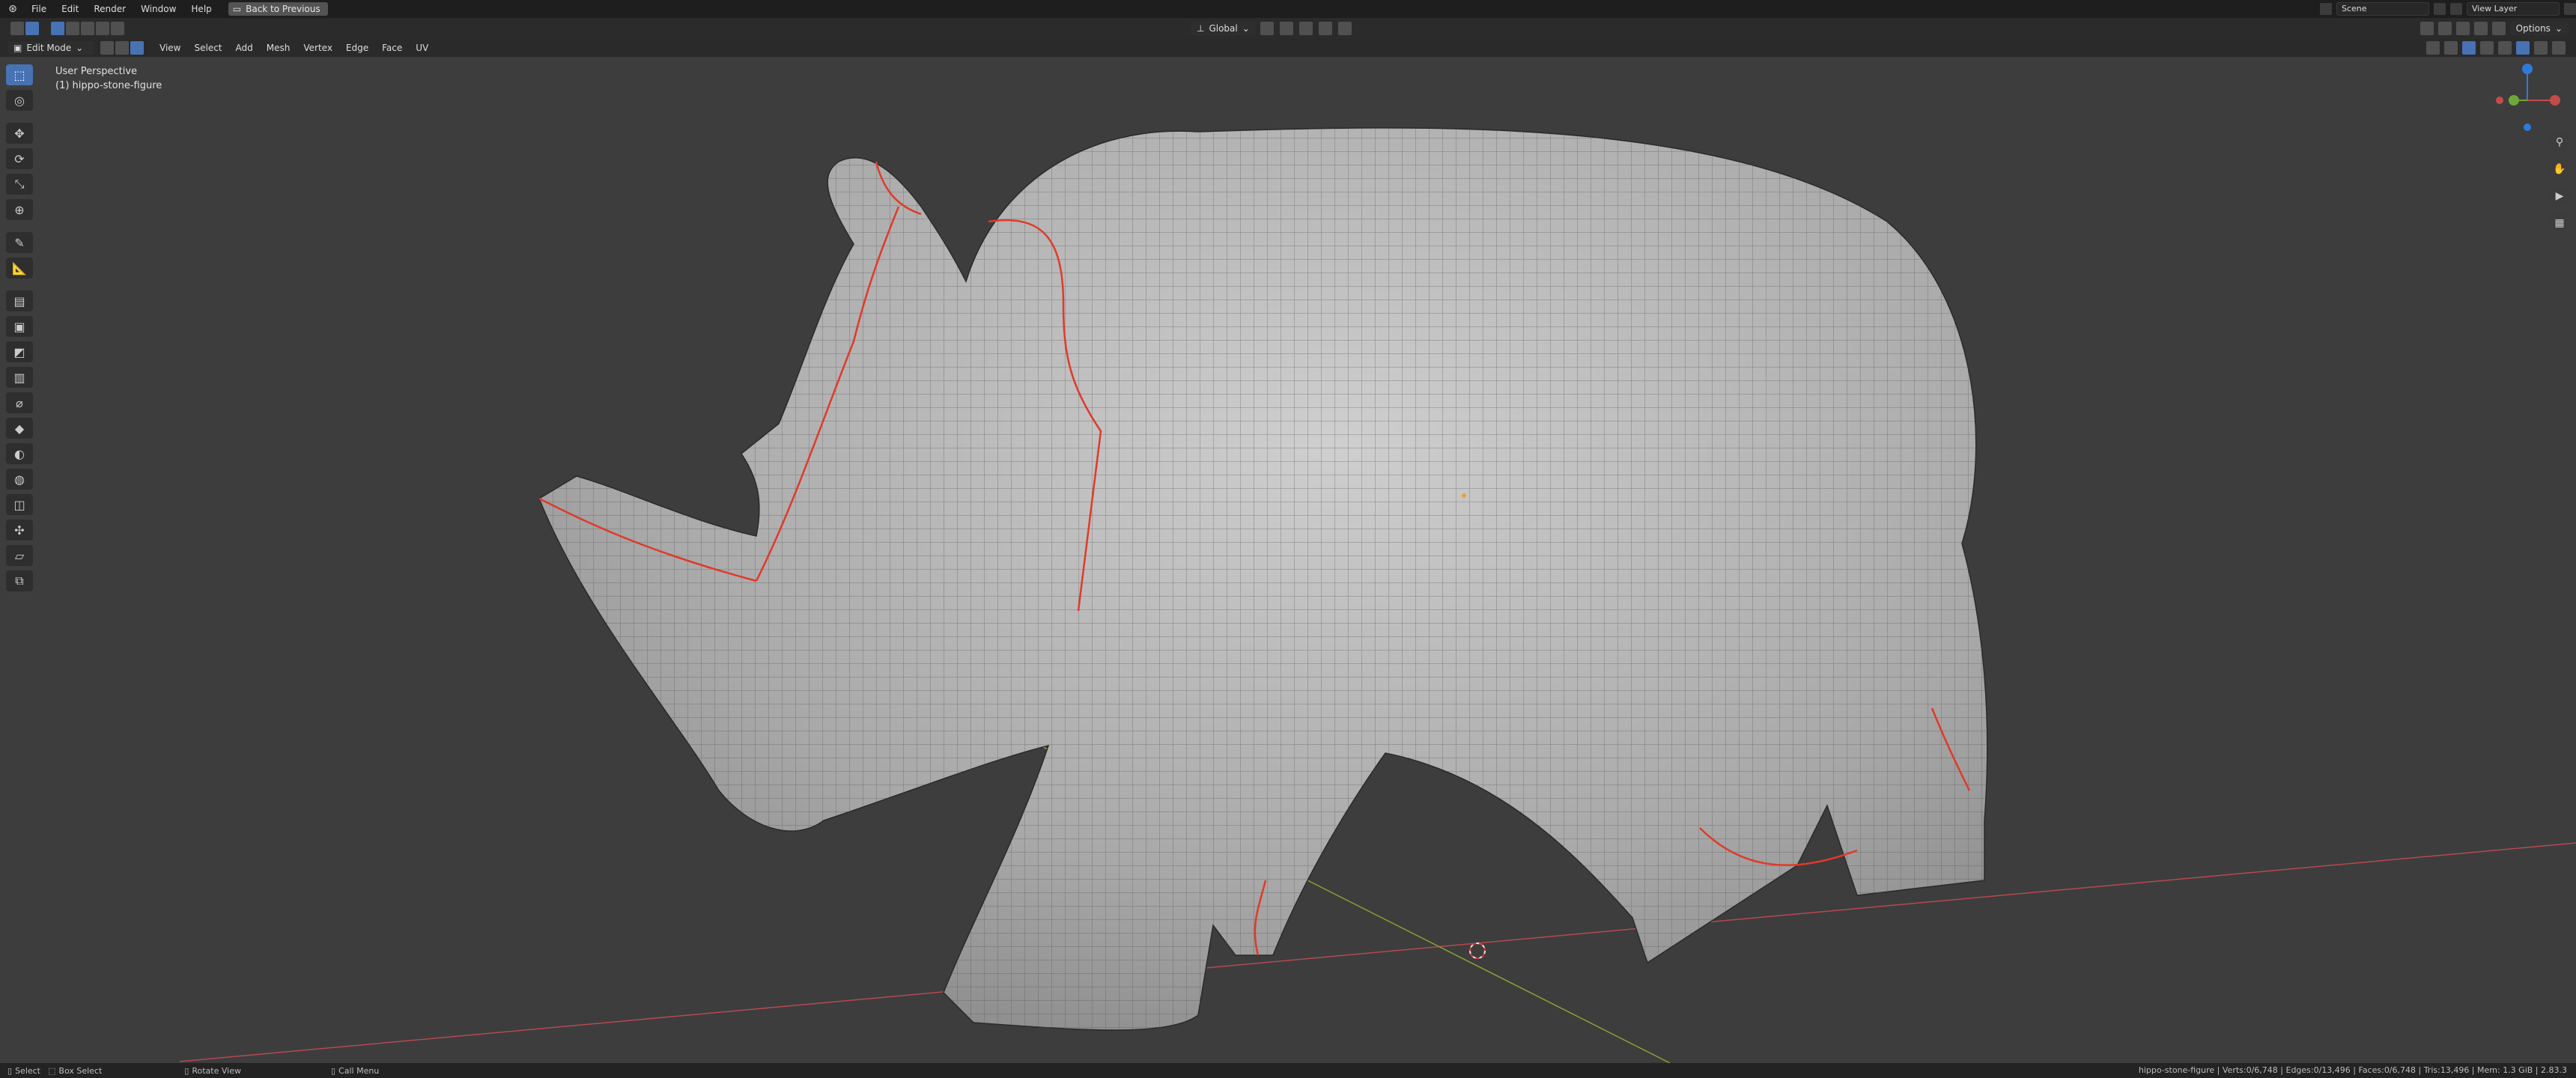 The height and width of the screenshot is (1078, 2576). I want to click on mirror-icon, so click(2426, 28).